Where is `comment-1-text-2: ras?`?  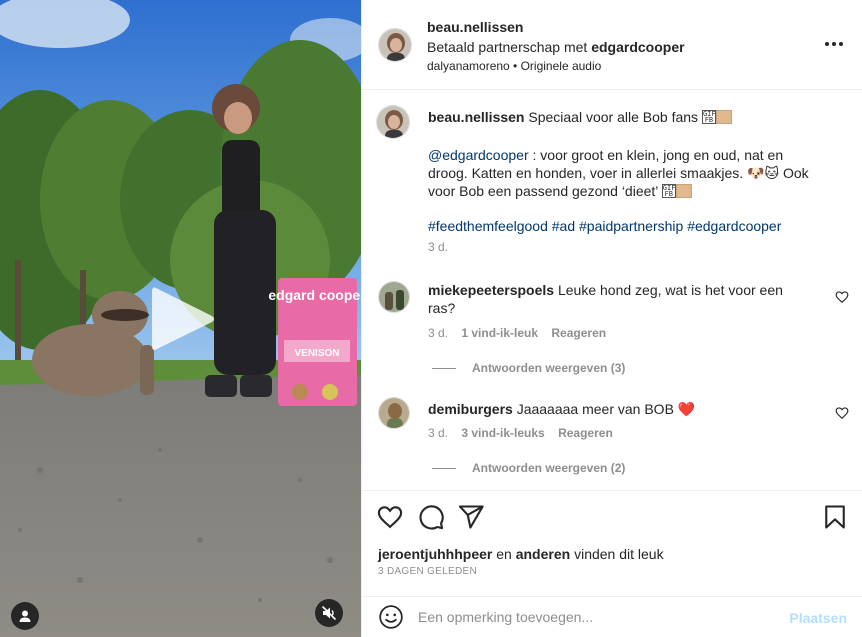 comment-1-text-2: ras? is located at coordinates (442, 308).